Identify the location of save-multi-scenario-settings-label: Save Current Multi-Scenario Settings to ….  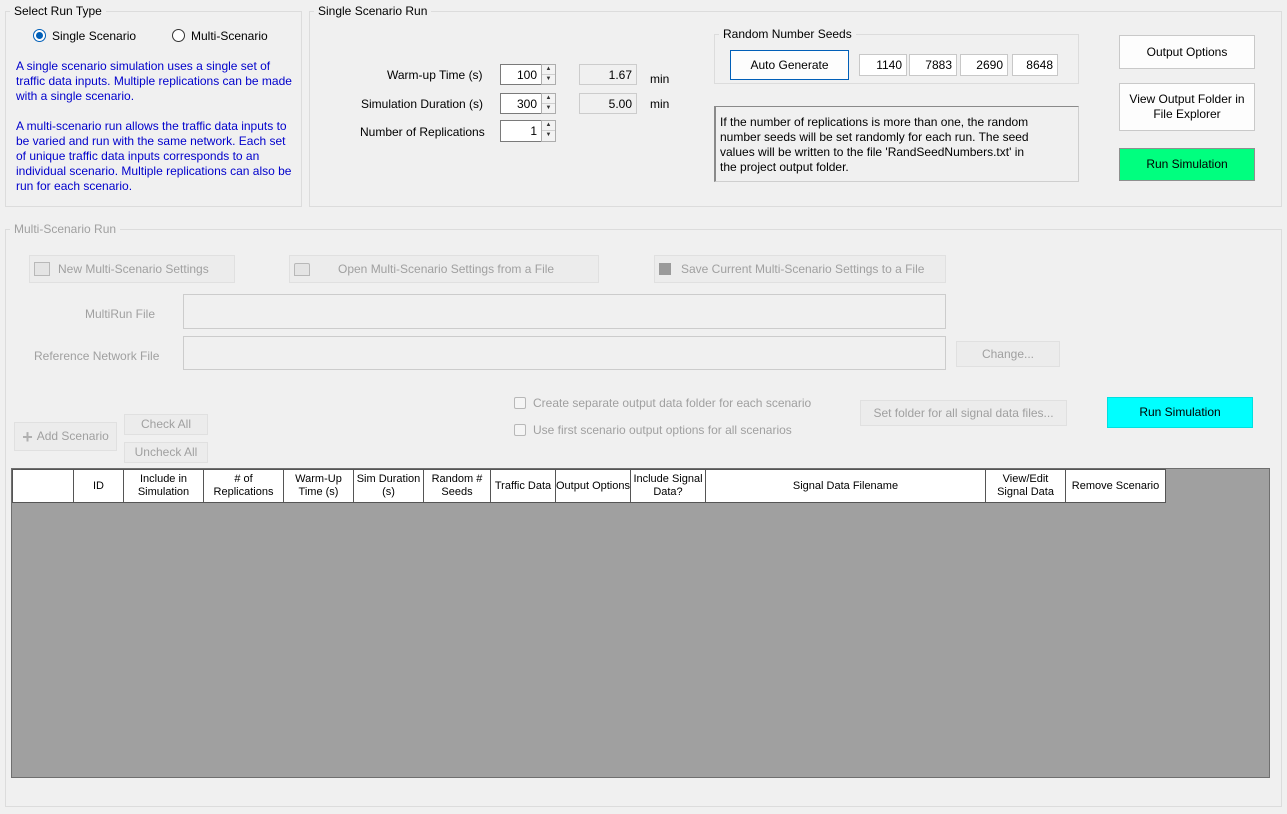
(803, 268).